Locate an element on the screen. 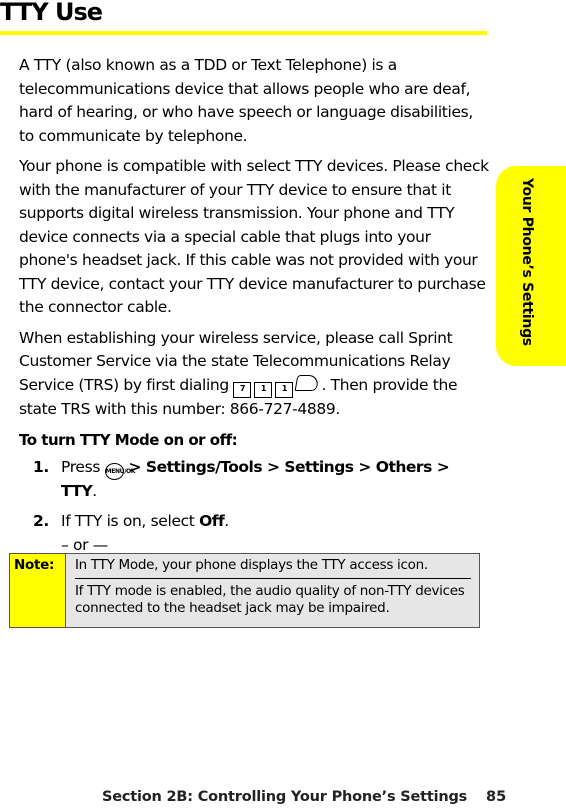 This screenshot has height=809, width=566. page-title: TTY Use is located at coordinates (51, 13).